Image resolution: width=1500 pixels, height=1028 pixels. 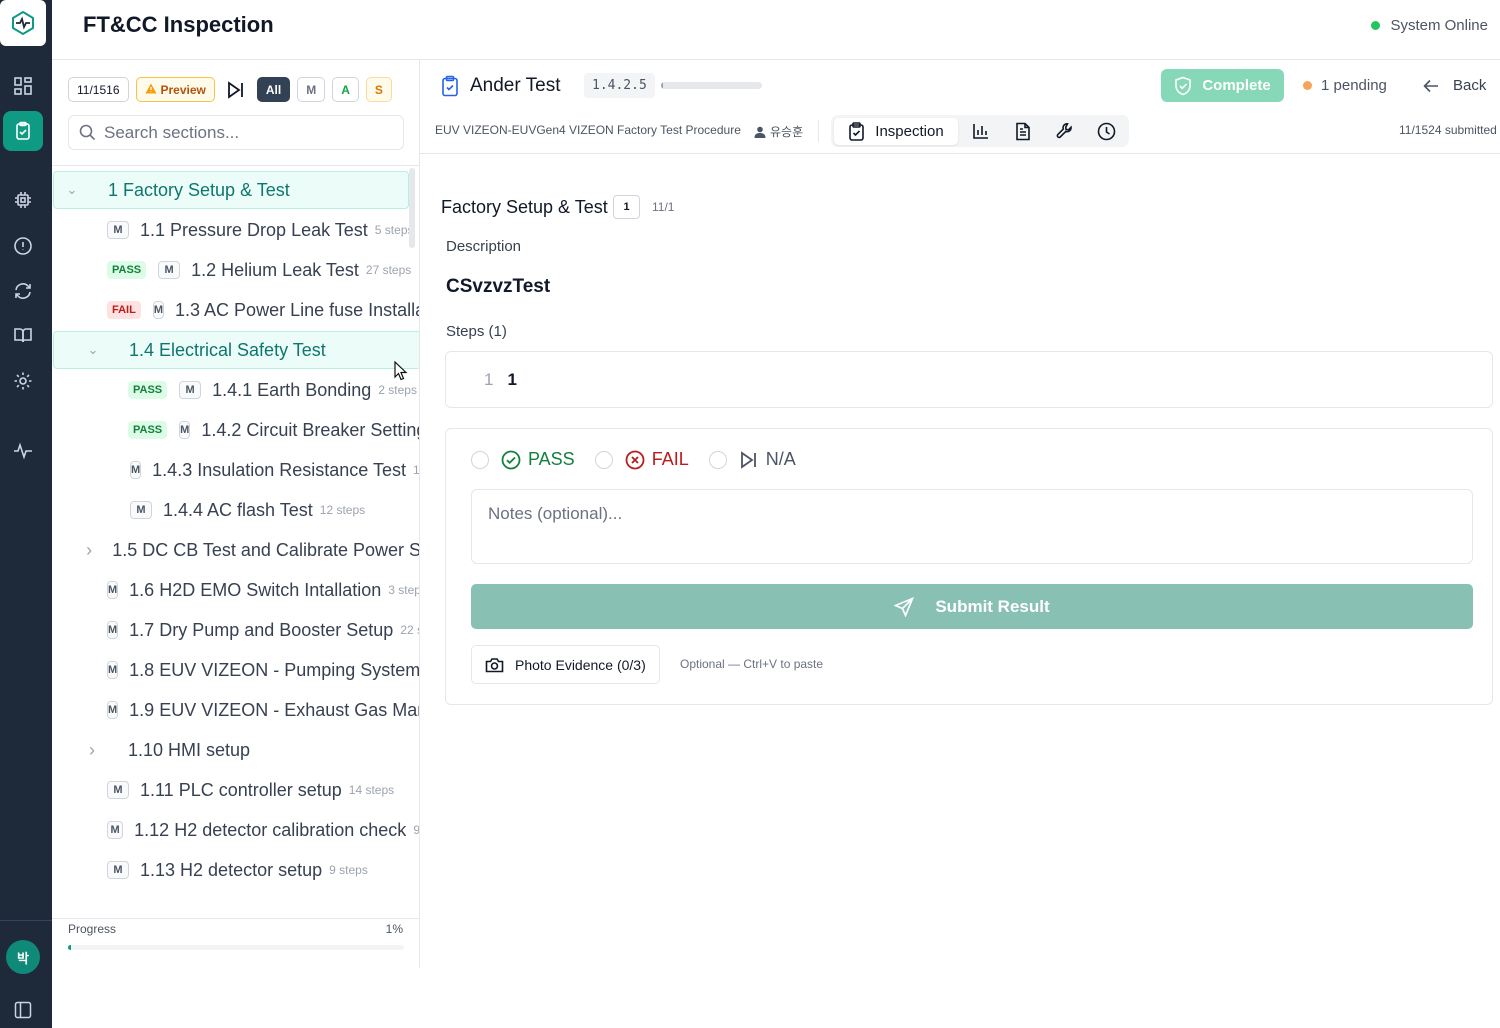 I want to click on tree-row-label: 1.6 H2D EMO Switch Intallation, so click(x=255, y=589).